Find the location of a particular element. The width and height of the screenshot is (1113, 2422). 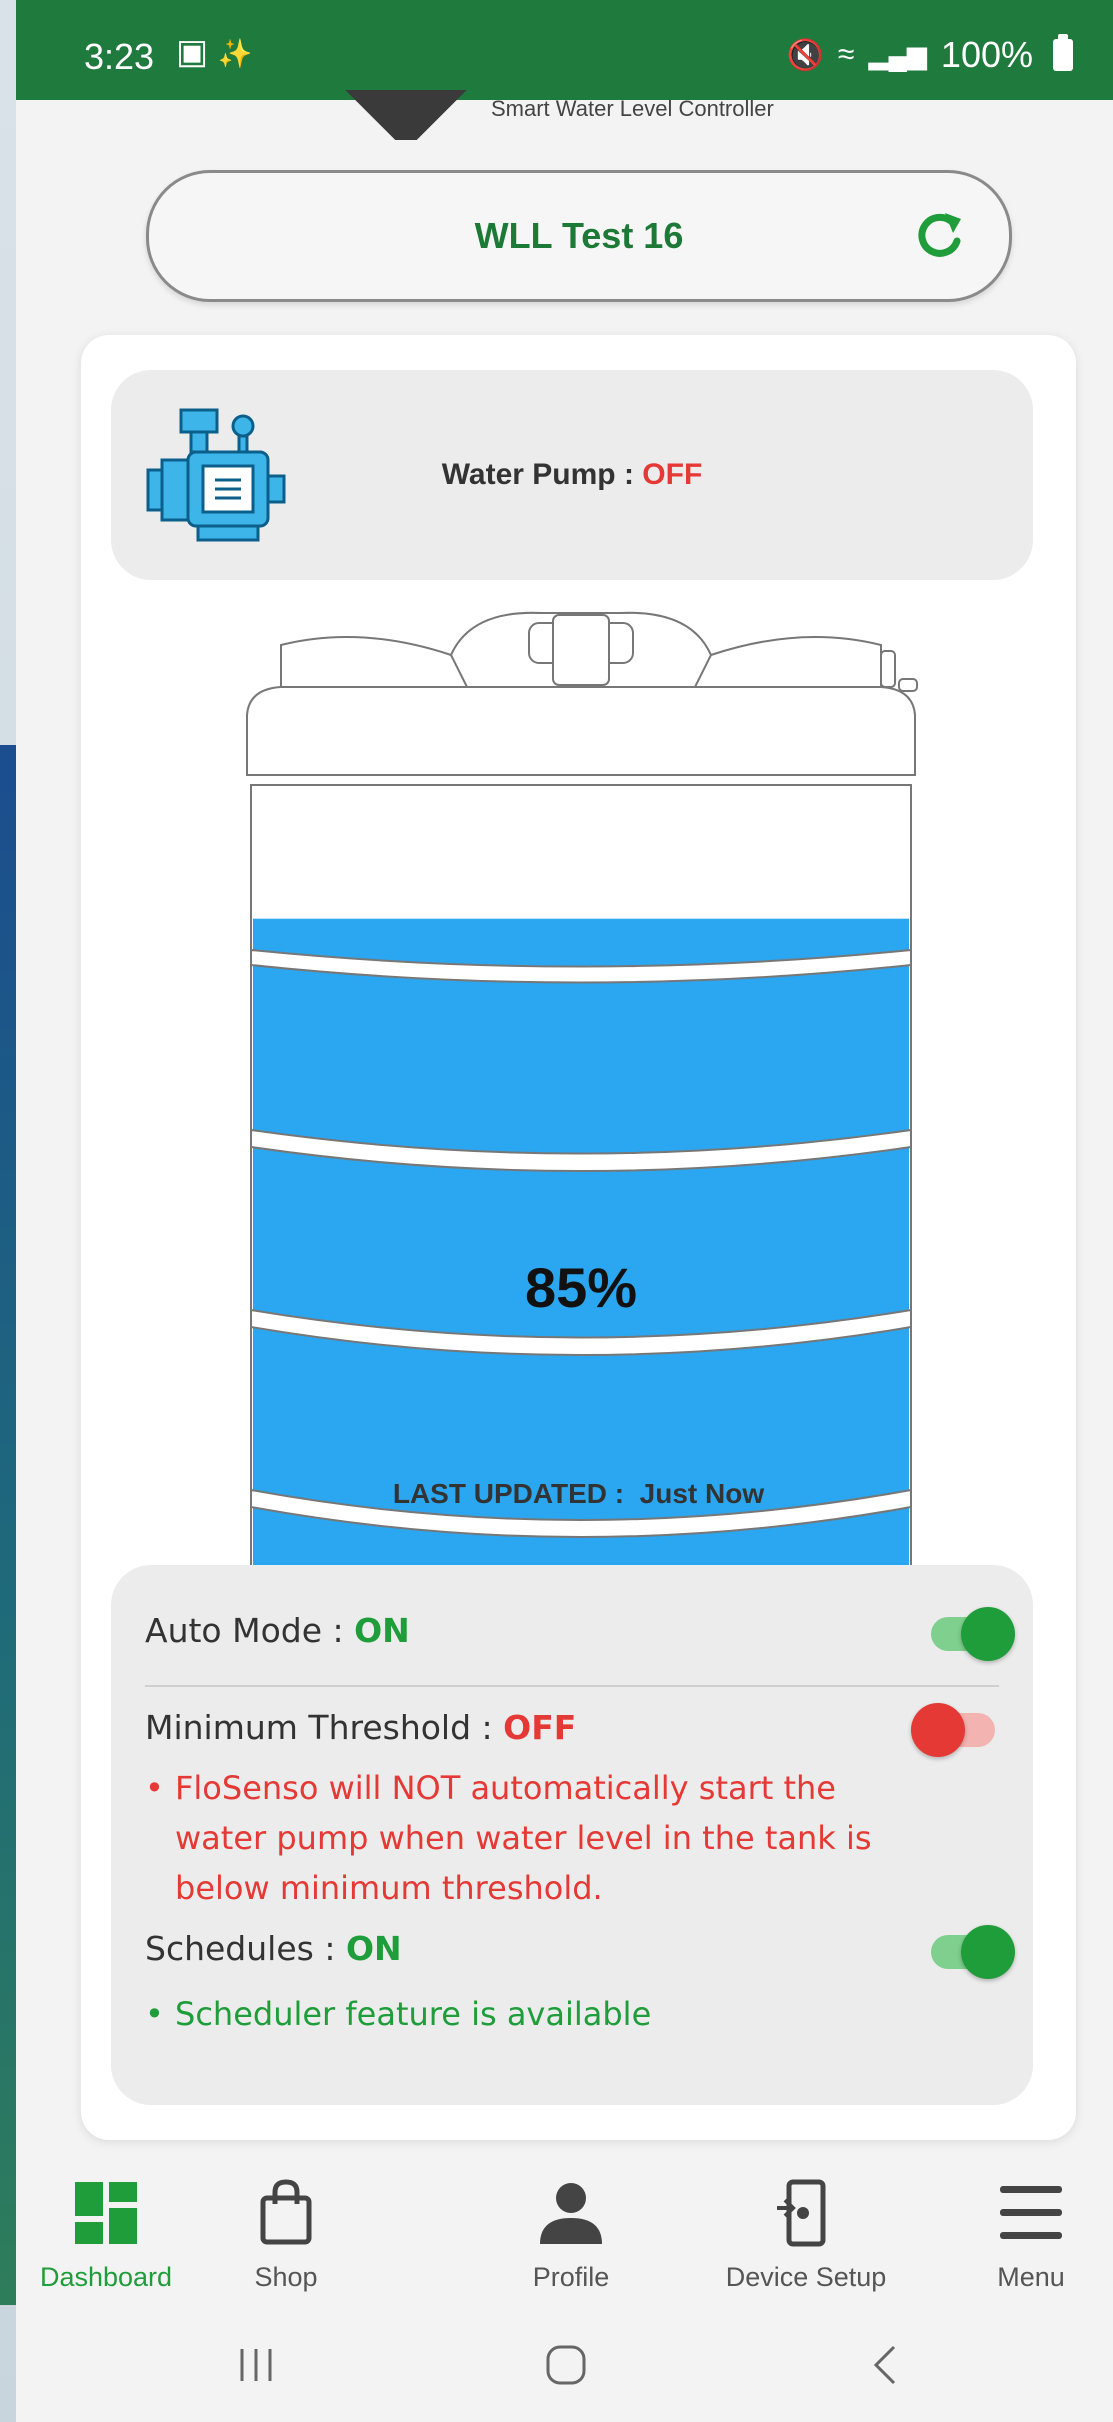

dashboard-icon is located at coordinates (106, 2213).